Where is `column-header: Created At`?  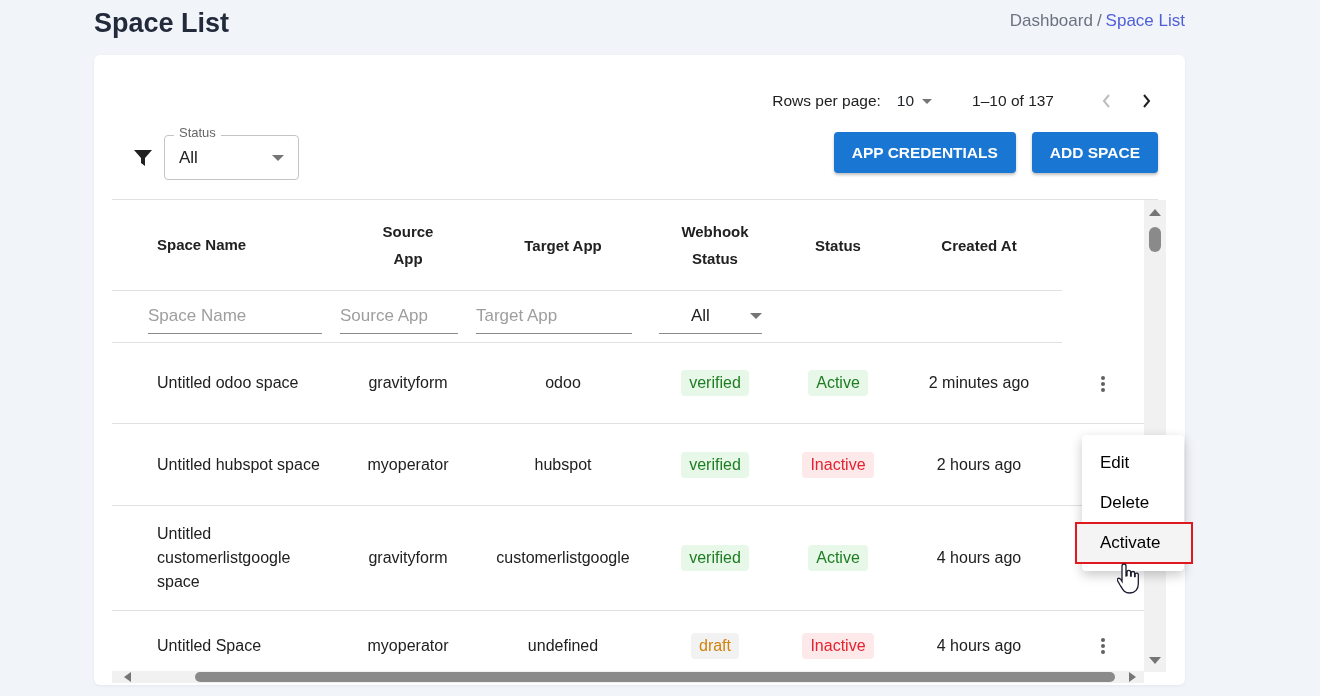
column-header: Created At is located at coordinates (979, 245).